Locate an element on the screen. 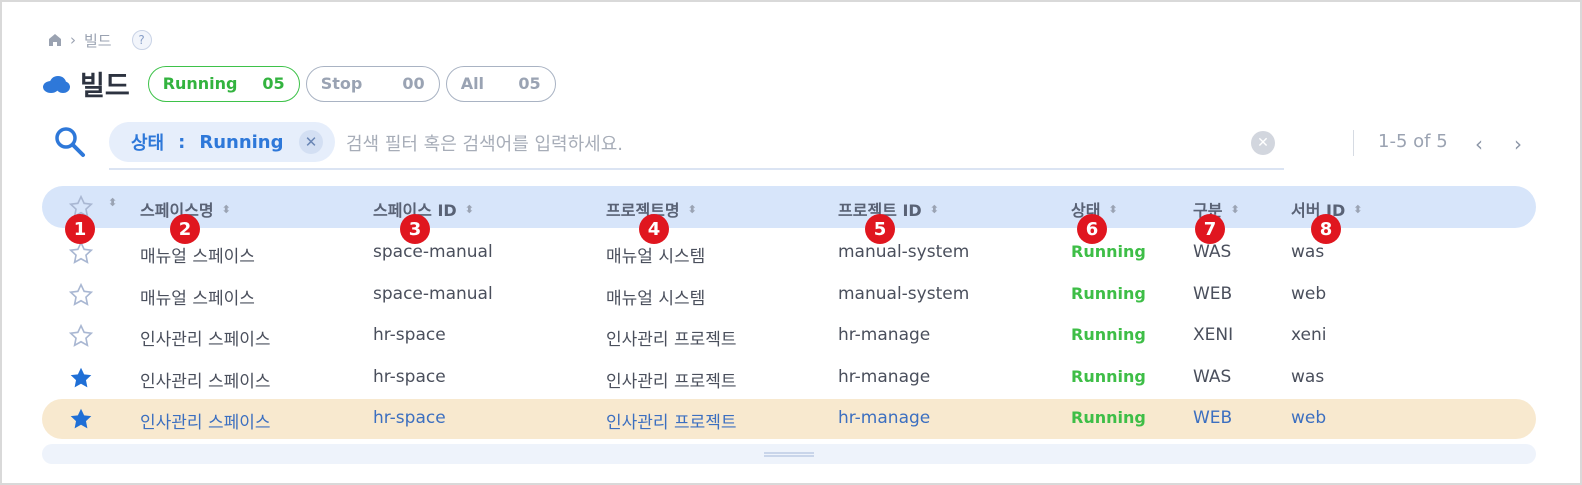  breadcrumb-current: 빌드 is located at coordinates (98, 40).